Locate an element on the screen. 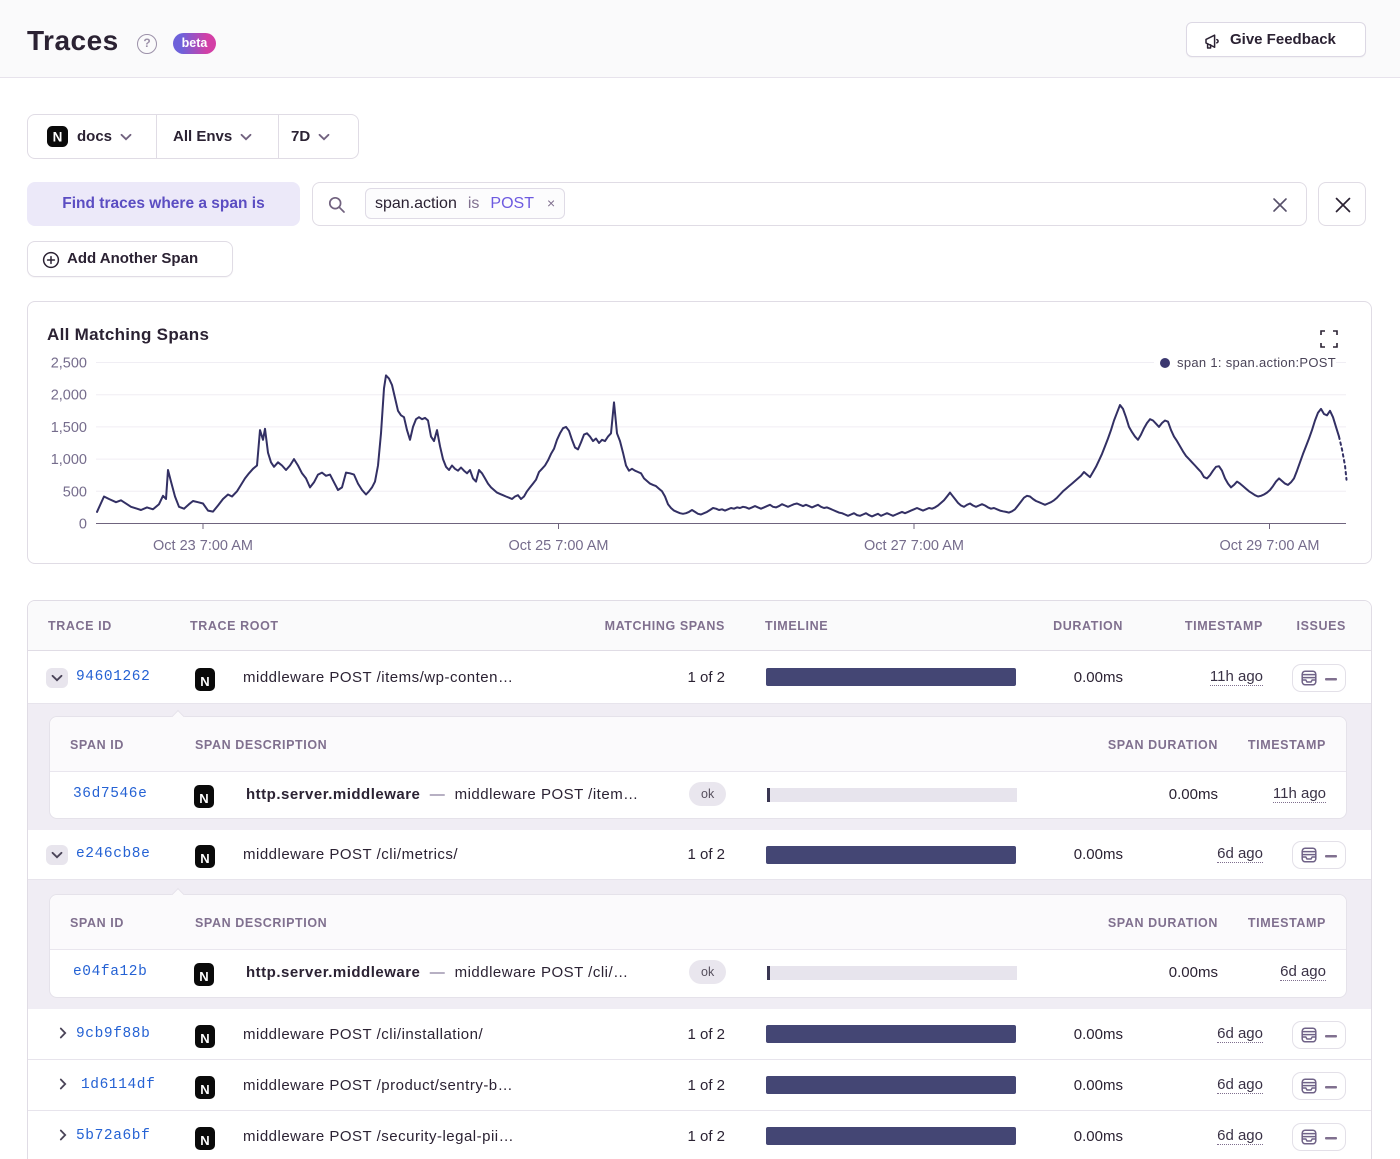  svg-text: Oct 23 7:00 AM is located at coordinates (203, 546).